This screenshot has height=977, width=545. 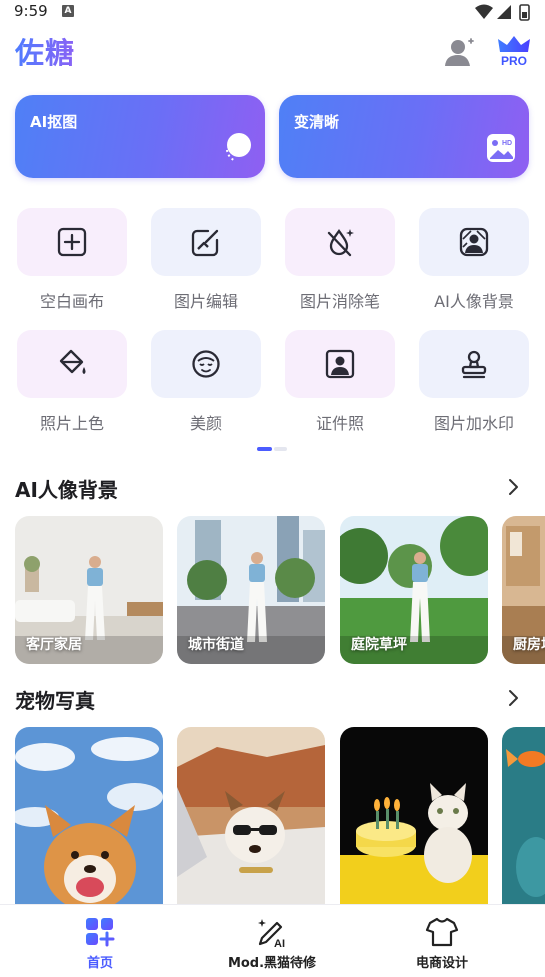 I want to click on tool-watermark: 图片加水印, so click(x=474, y=382).